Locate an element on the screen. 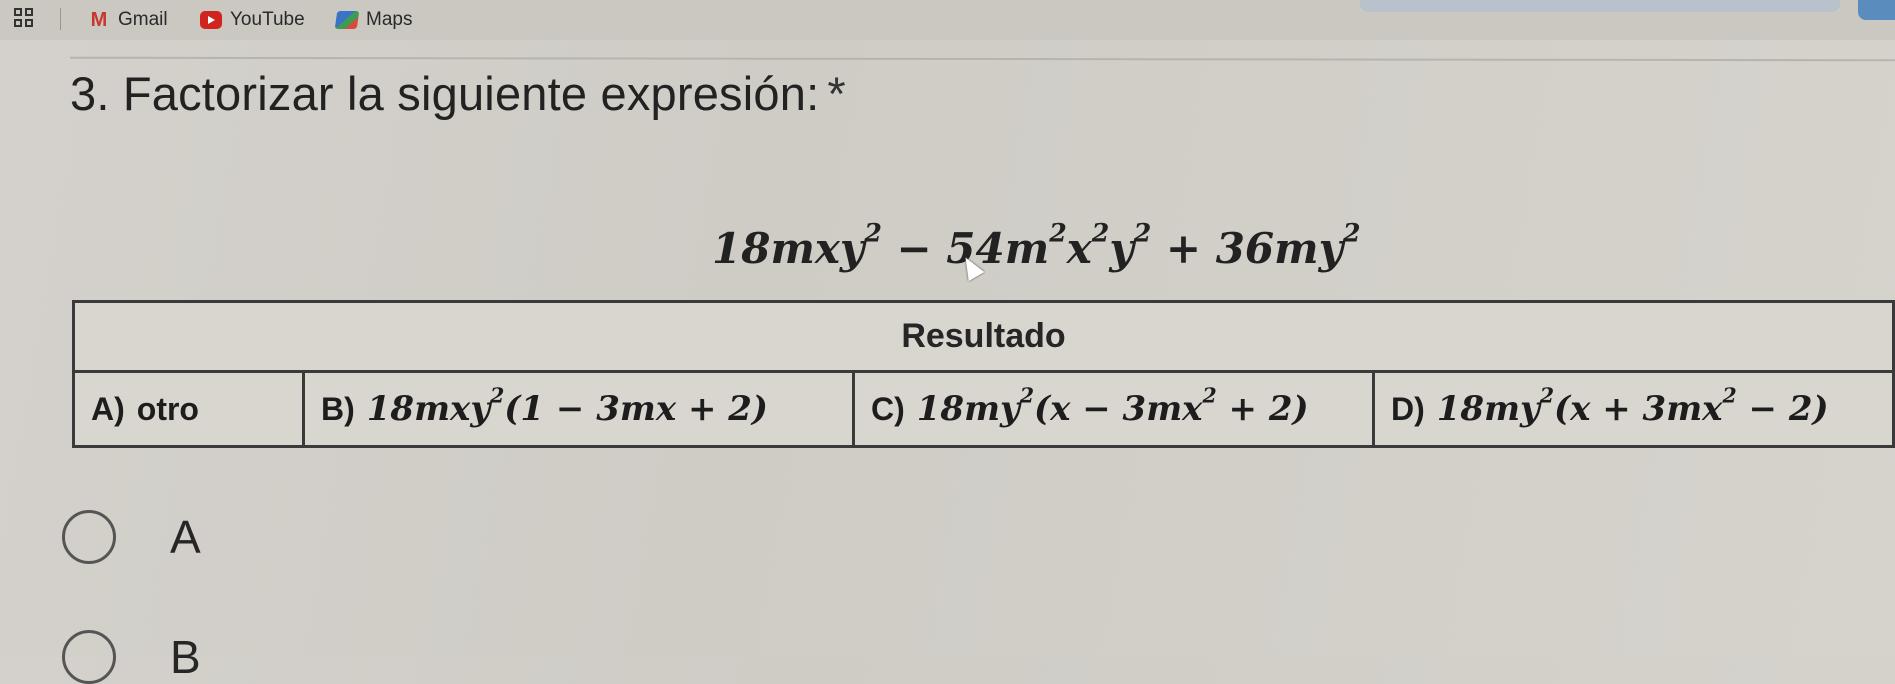 The height and width of the screenshot is (684, 1895). bookmark-maps: Maps is located at coordinates (373, 20).